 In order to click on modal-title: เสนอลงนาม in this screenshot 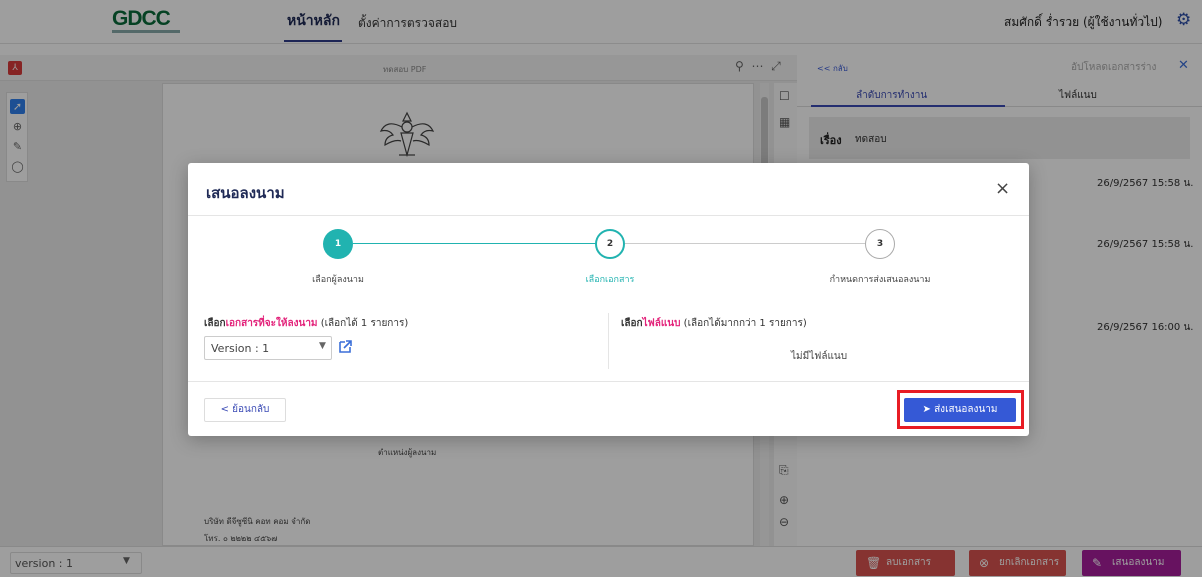, I will do `click(245, 193)`.